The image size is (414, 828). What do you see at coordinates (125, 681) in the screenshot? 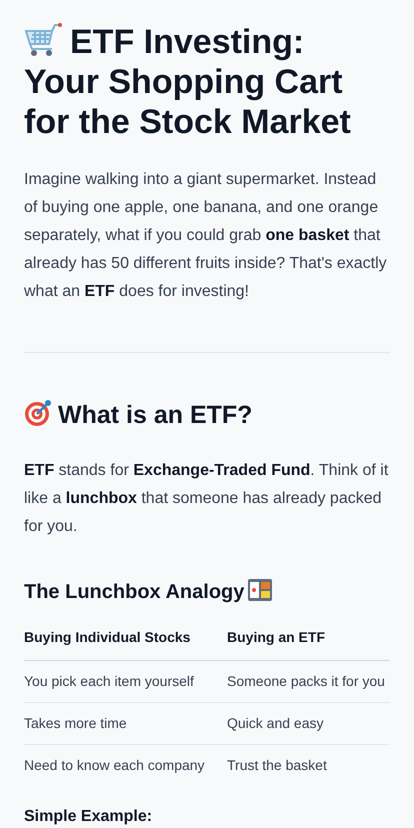
I see `table-cell: You pick each item yourself` at bounding box center [125, 681].